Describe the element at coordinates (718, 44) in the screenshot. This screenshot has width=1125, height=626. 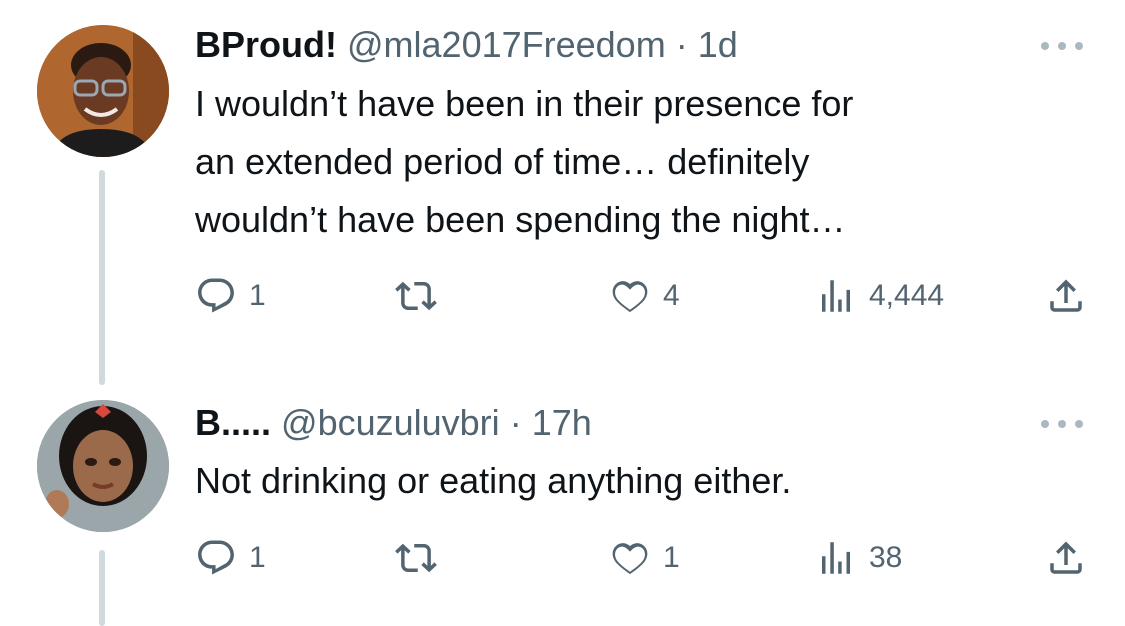
I see `timestamp: 1d` at that location.